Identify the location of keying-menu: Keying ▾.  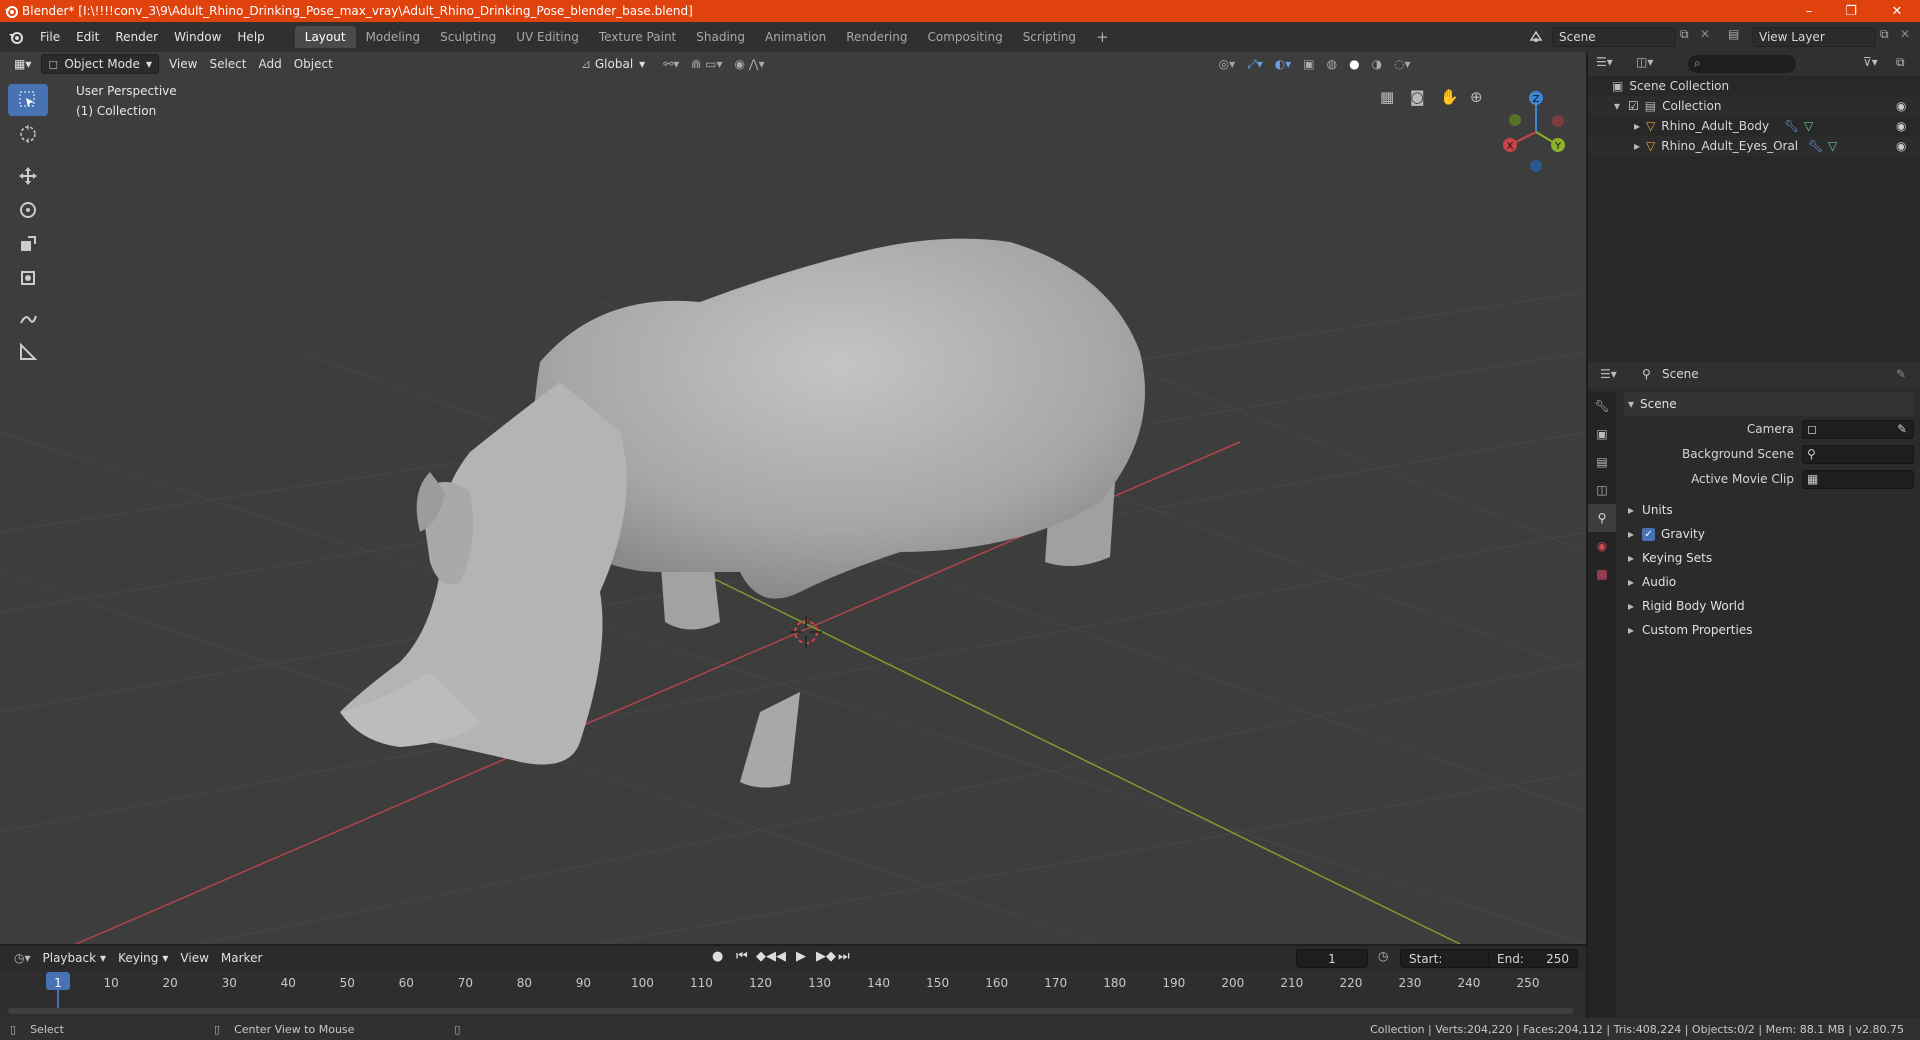
(143, 958).